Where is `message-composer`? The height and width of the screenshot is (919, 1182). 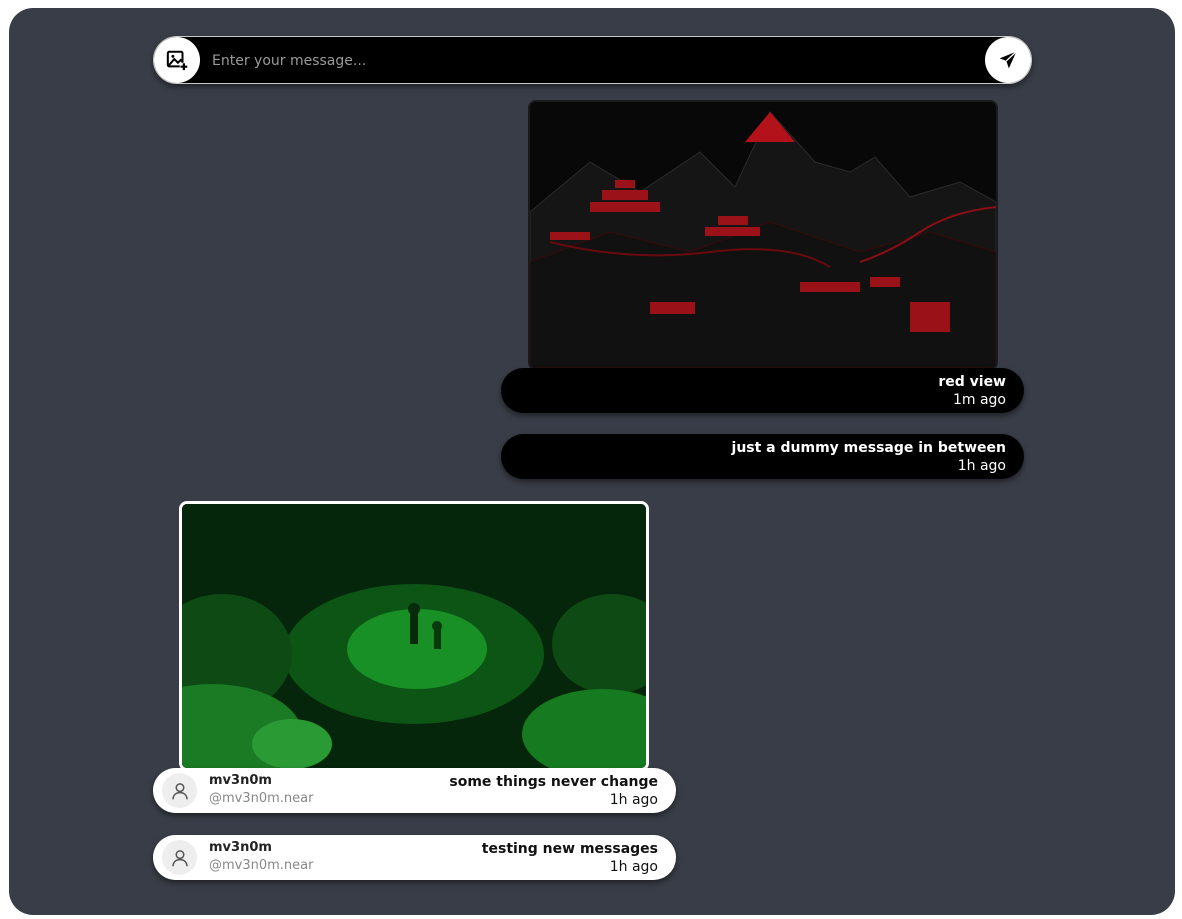 message-composer is located at coordinates (592, 60).